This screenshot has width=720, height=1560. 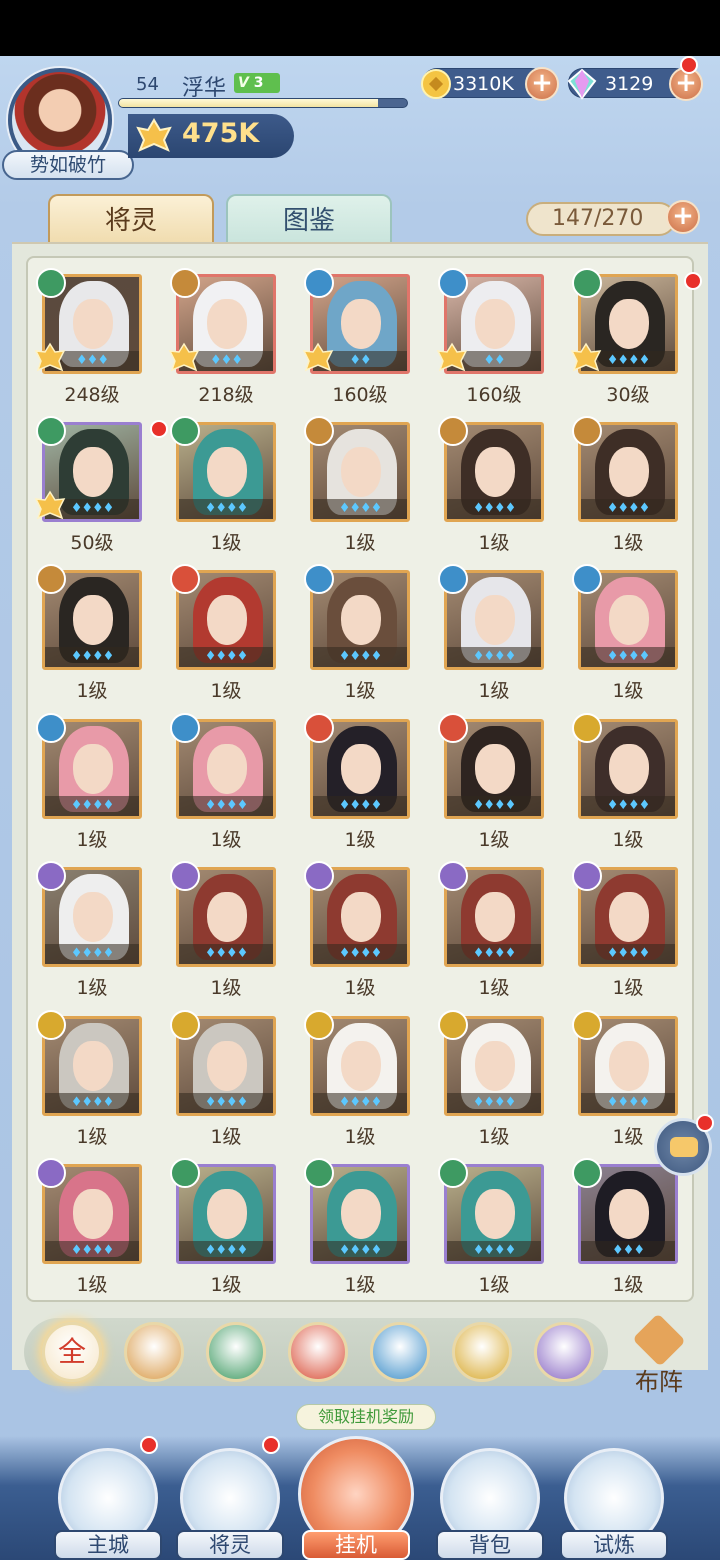 I want to click on hero-card: ♦♦♦ 248级, so click(x=88, y=339).